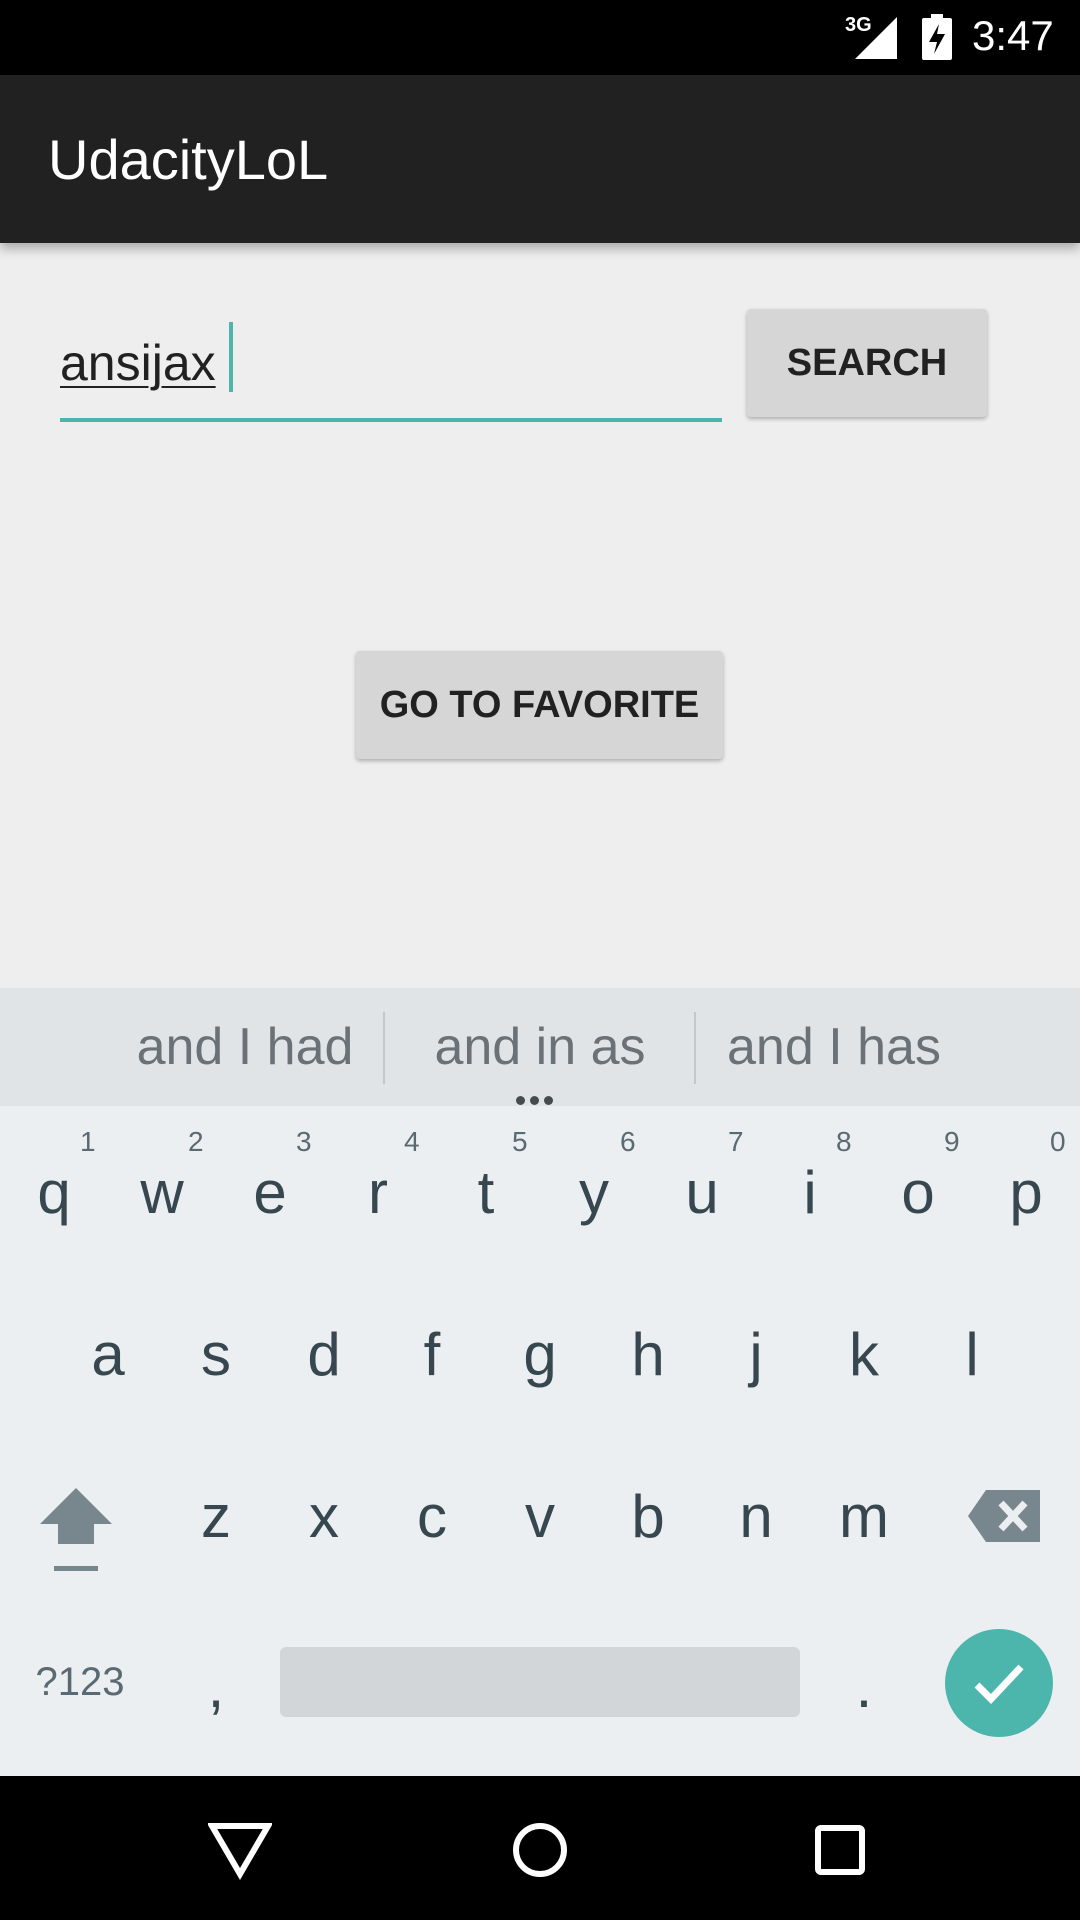 The height and width of the screenshot is (1920, 1080). What do you see at coordinates (412, 1141) in the screenshot?
I see `key-hint: 4` at bounding box center [412, 1141].